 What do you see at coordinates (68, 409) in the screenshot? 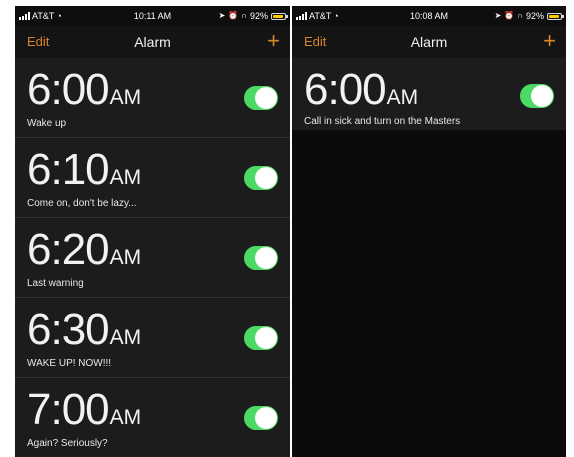
I see `alarm-time: 7:00` at bounding box center [68, 409].